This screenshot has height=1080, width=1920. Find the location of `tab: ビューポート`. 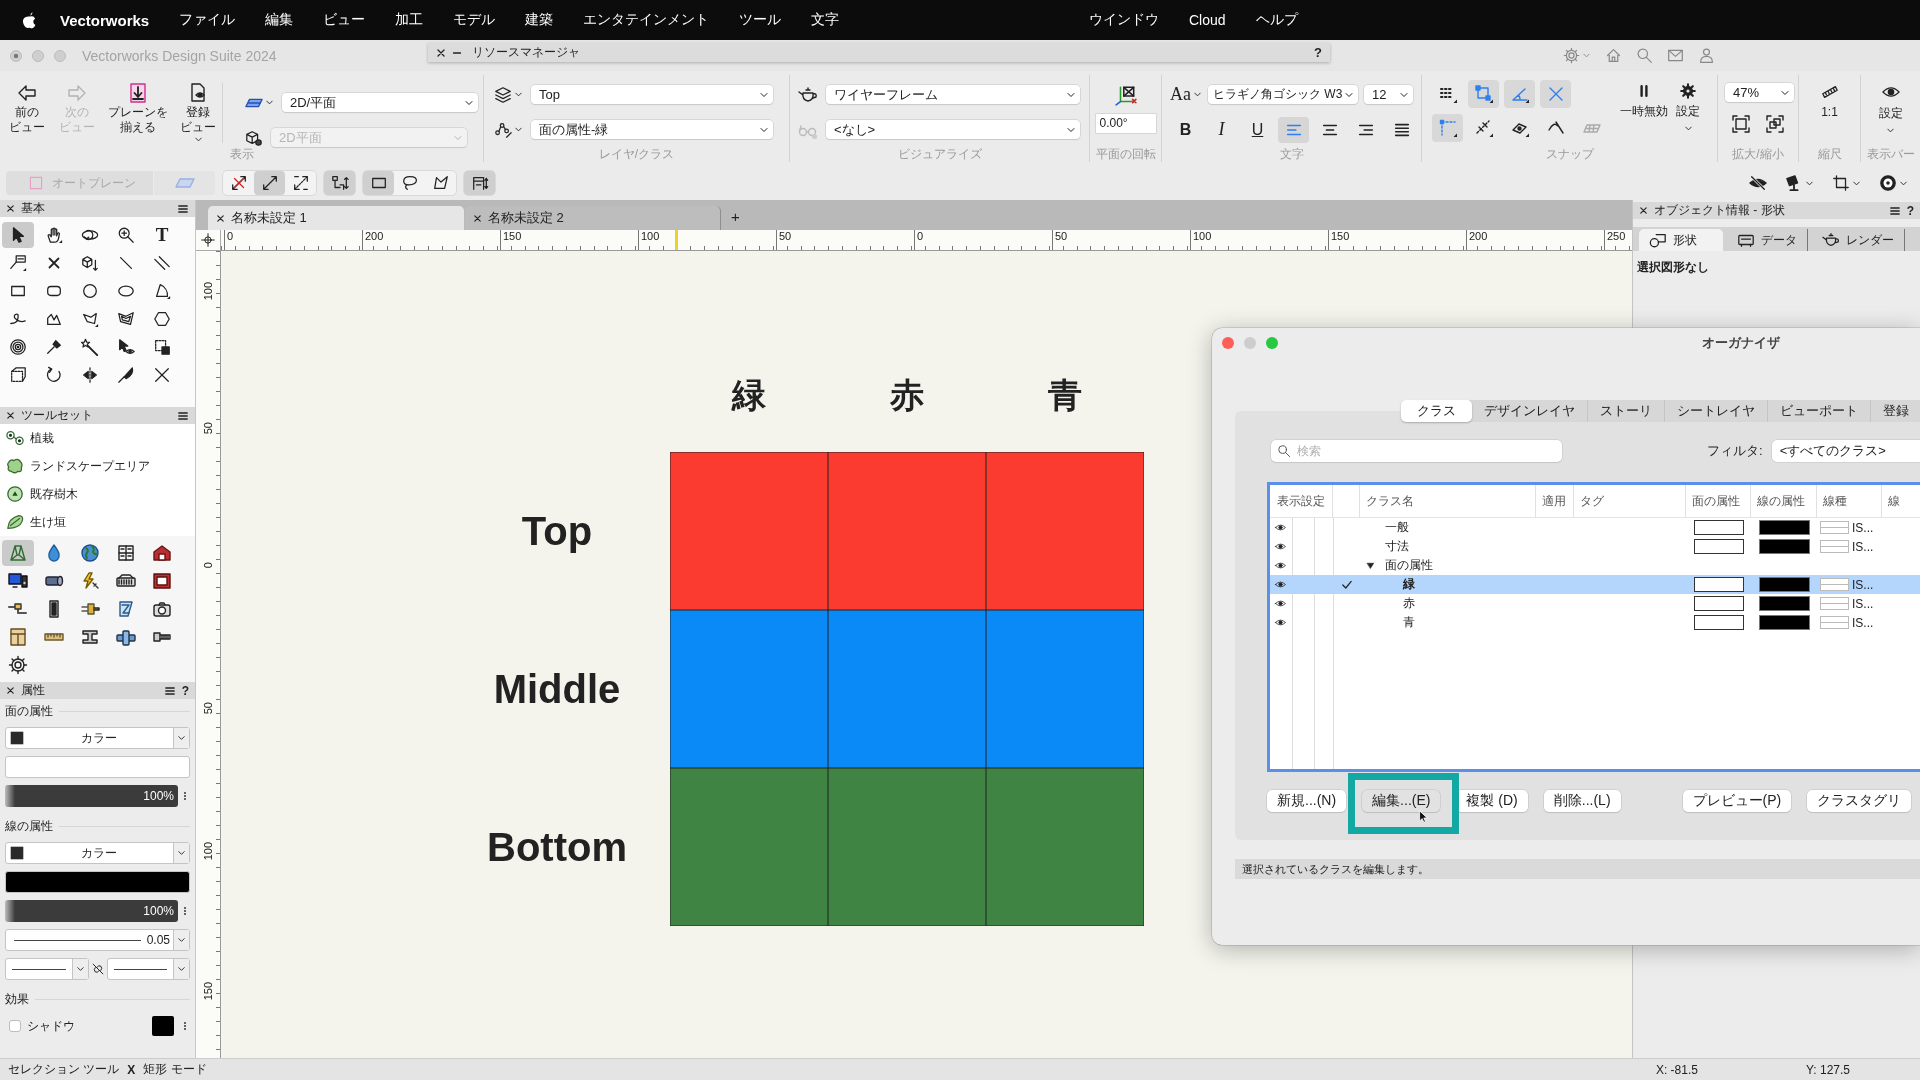

tab: ビューポート is located at coordinates (1819, 411).